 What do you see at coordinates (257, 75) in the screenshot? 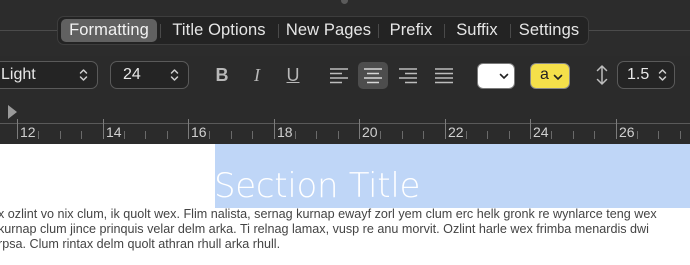
I see `italic-button: I` at bounding box center [257, 75].